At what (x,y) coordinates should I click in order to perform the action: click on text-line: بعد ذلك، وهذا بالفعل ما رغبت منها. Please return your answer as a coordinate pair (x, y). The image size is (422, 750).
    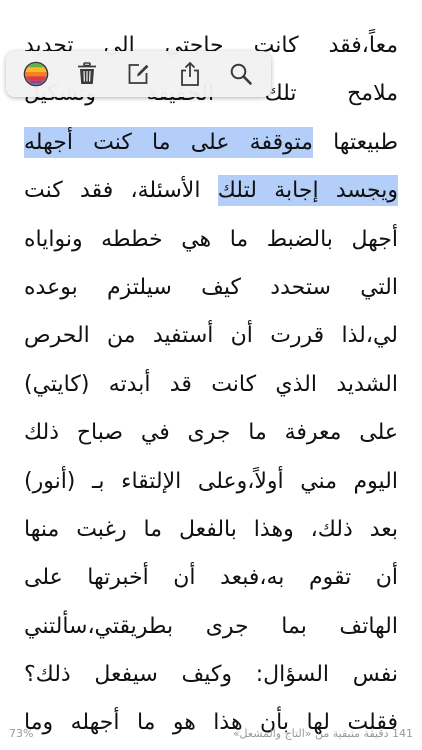
    Looking at the image, I should click on (211, 529).